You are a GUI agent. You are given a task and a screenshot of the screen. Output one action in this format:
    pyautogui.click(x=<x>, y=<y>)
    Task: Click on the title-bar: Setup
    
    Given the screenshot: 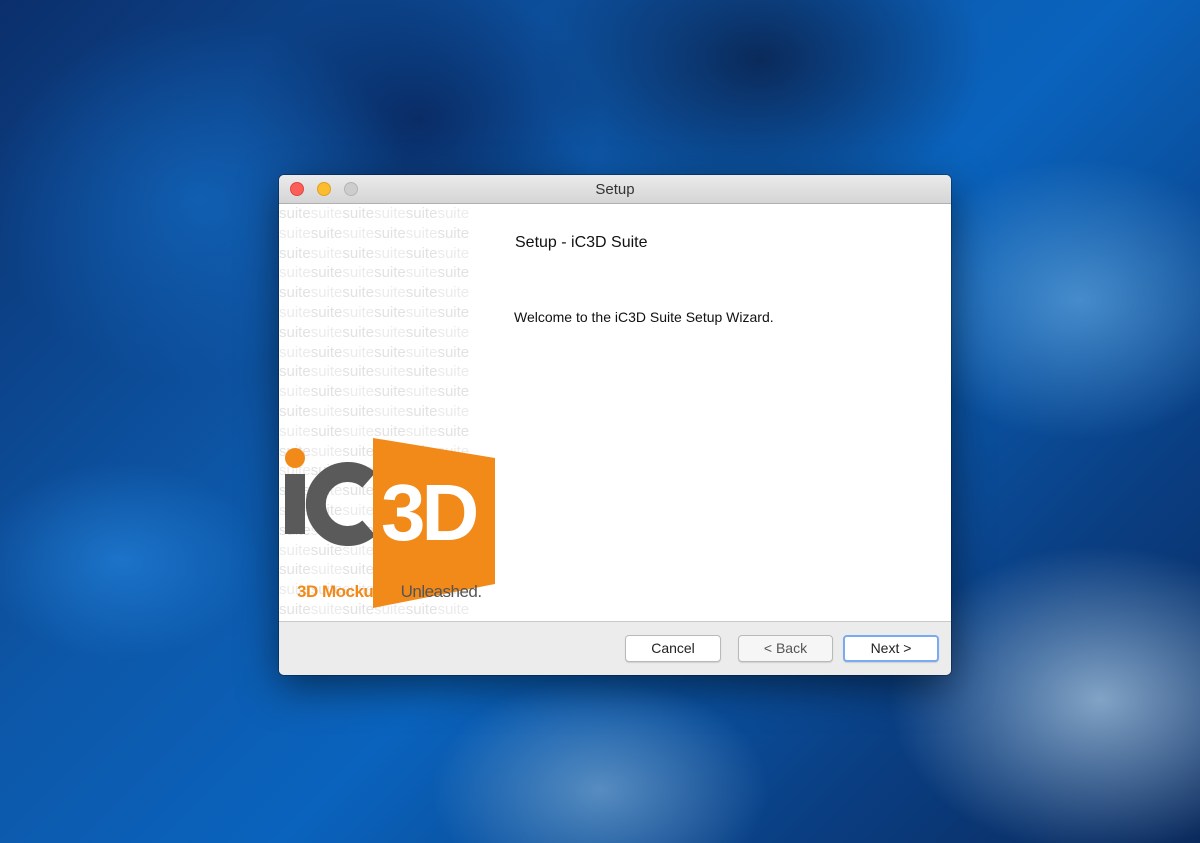 What is the action you would take?
    pyautogui.click(x=615, y=189)
    